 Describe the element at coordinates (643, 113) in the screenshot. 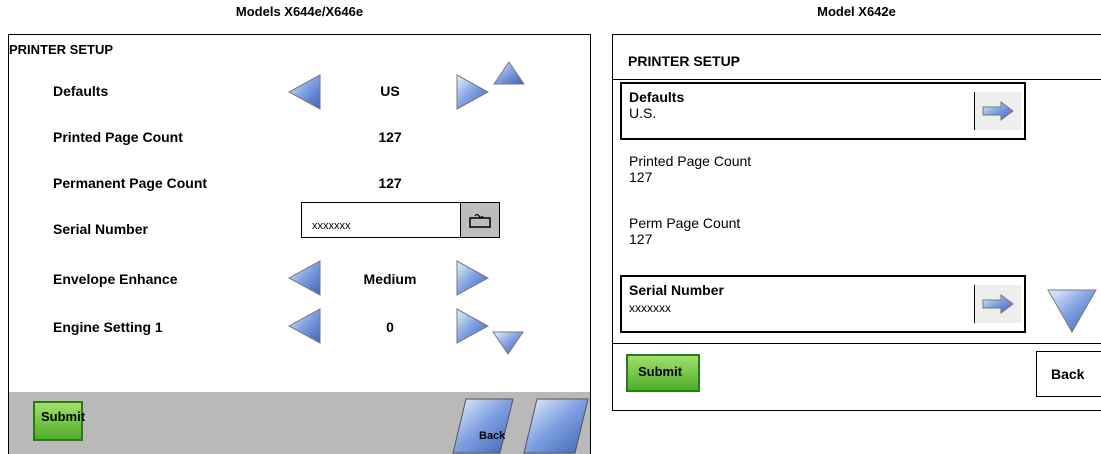

I see `defaults-value: U.S.` at that location.